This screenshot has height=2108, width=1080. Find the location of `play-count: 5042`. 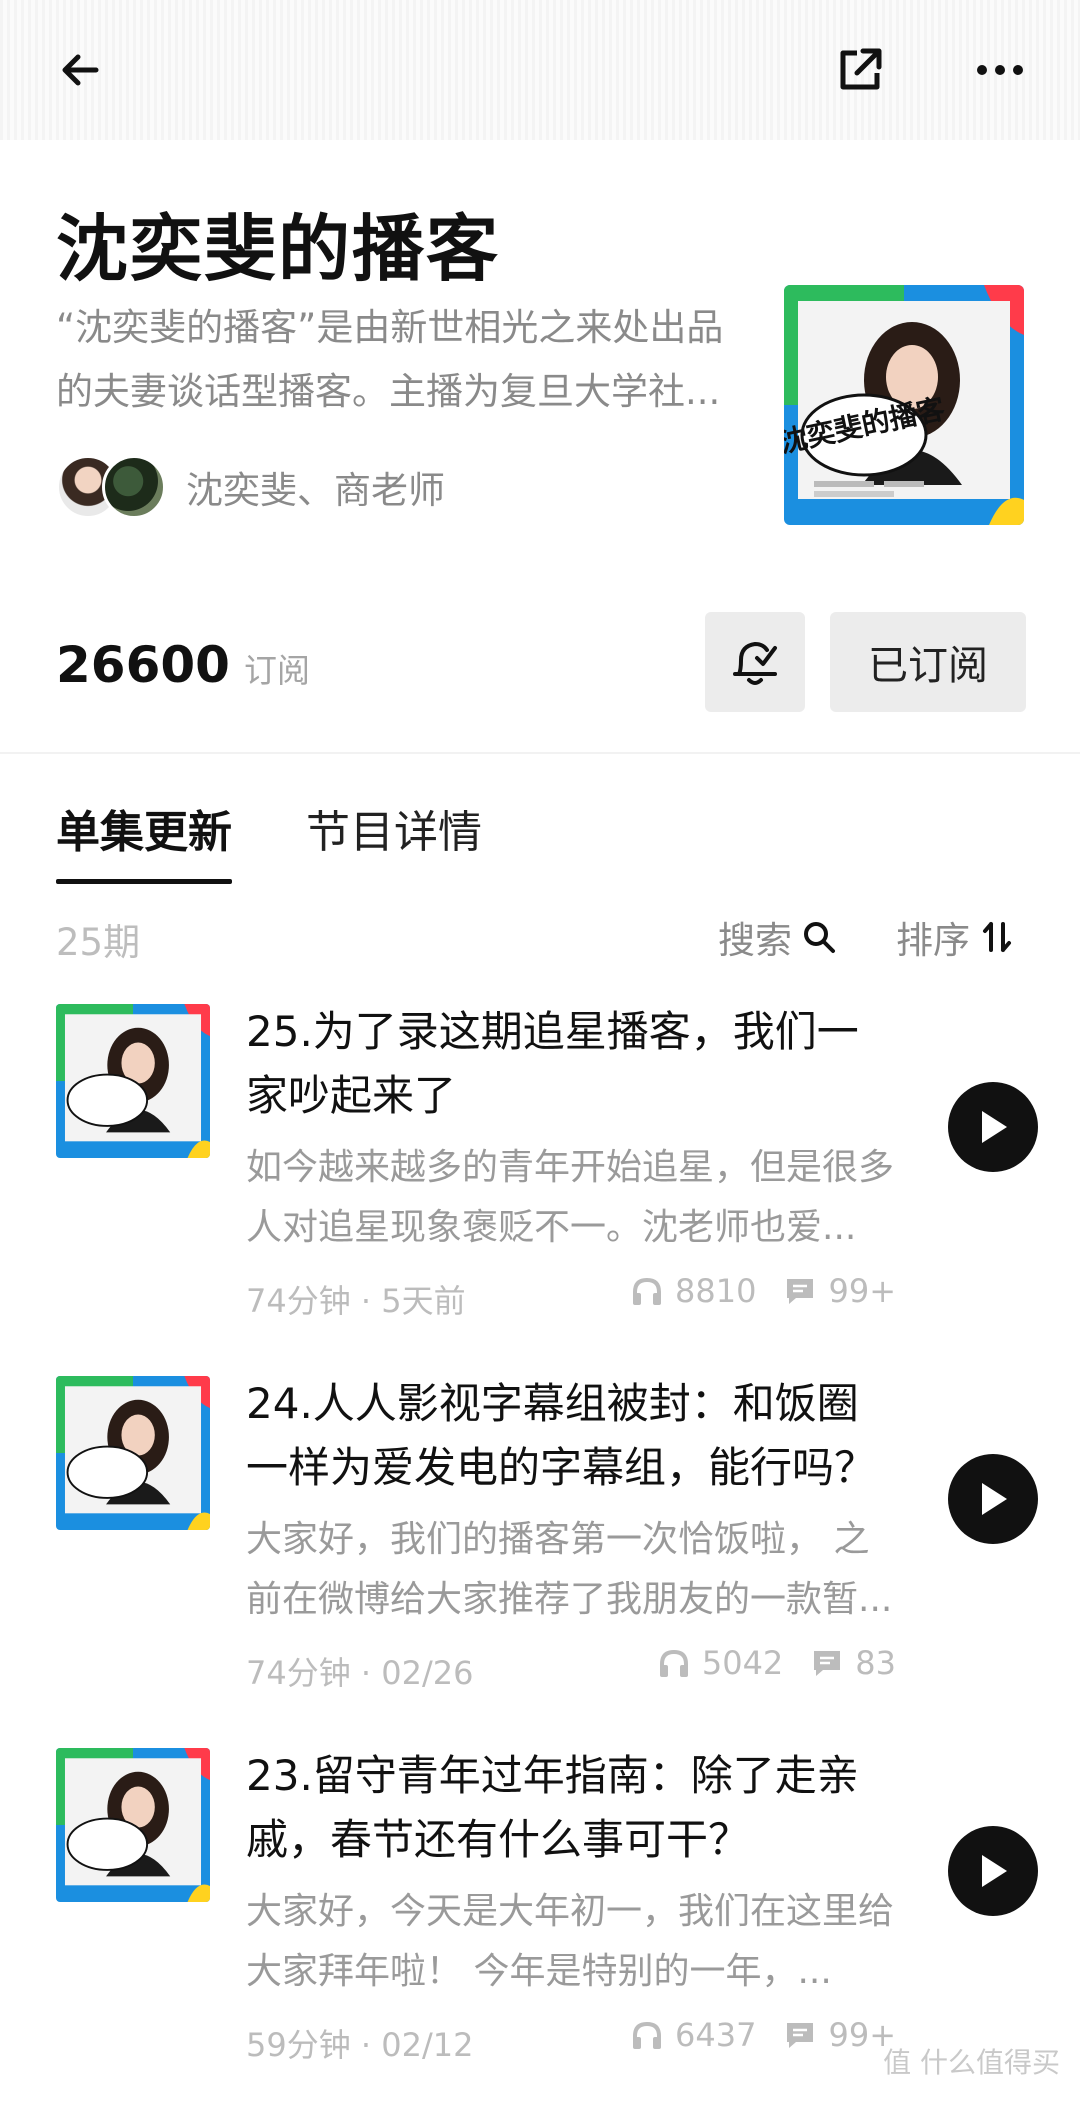

play-count: 5042 is located at coordinates (742, 1663).